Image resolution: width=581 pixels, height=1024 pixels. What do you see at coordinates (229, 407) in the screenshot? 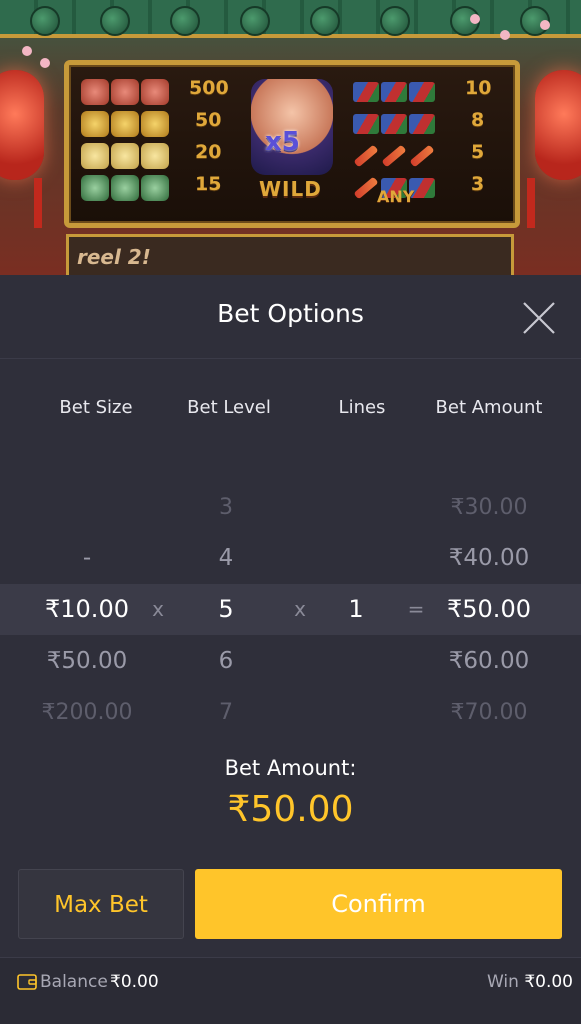
I see `column-header-bet-level: Bet Level` at bounding box center [229, 407].